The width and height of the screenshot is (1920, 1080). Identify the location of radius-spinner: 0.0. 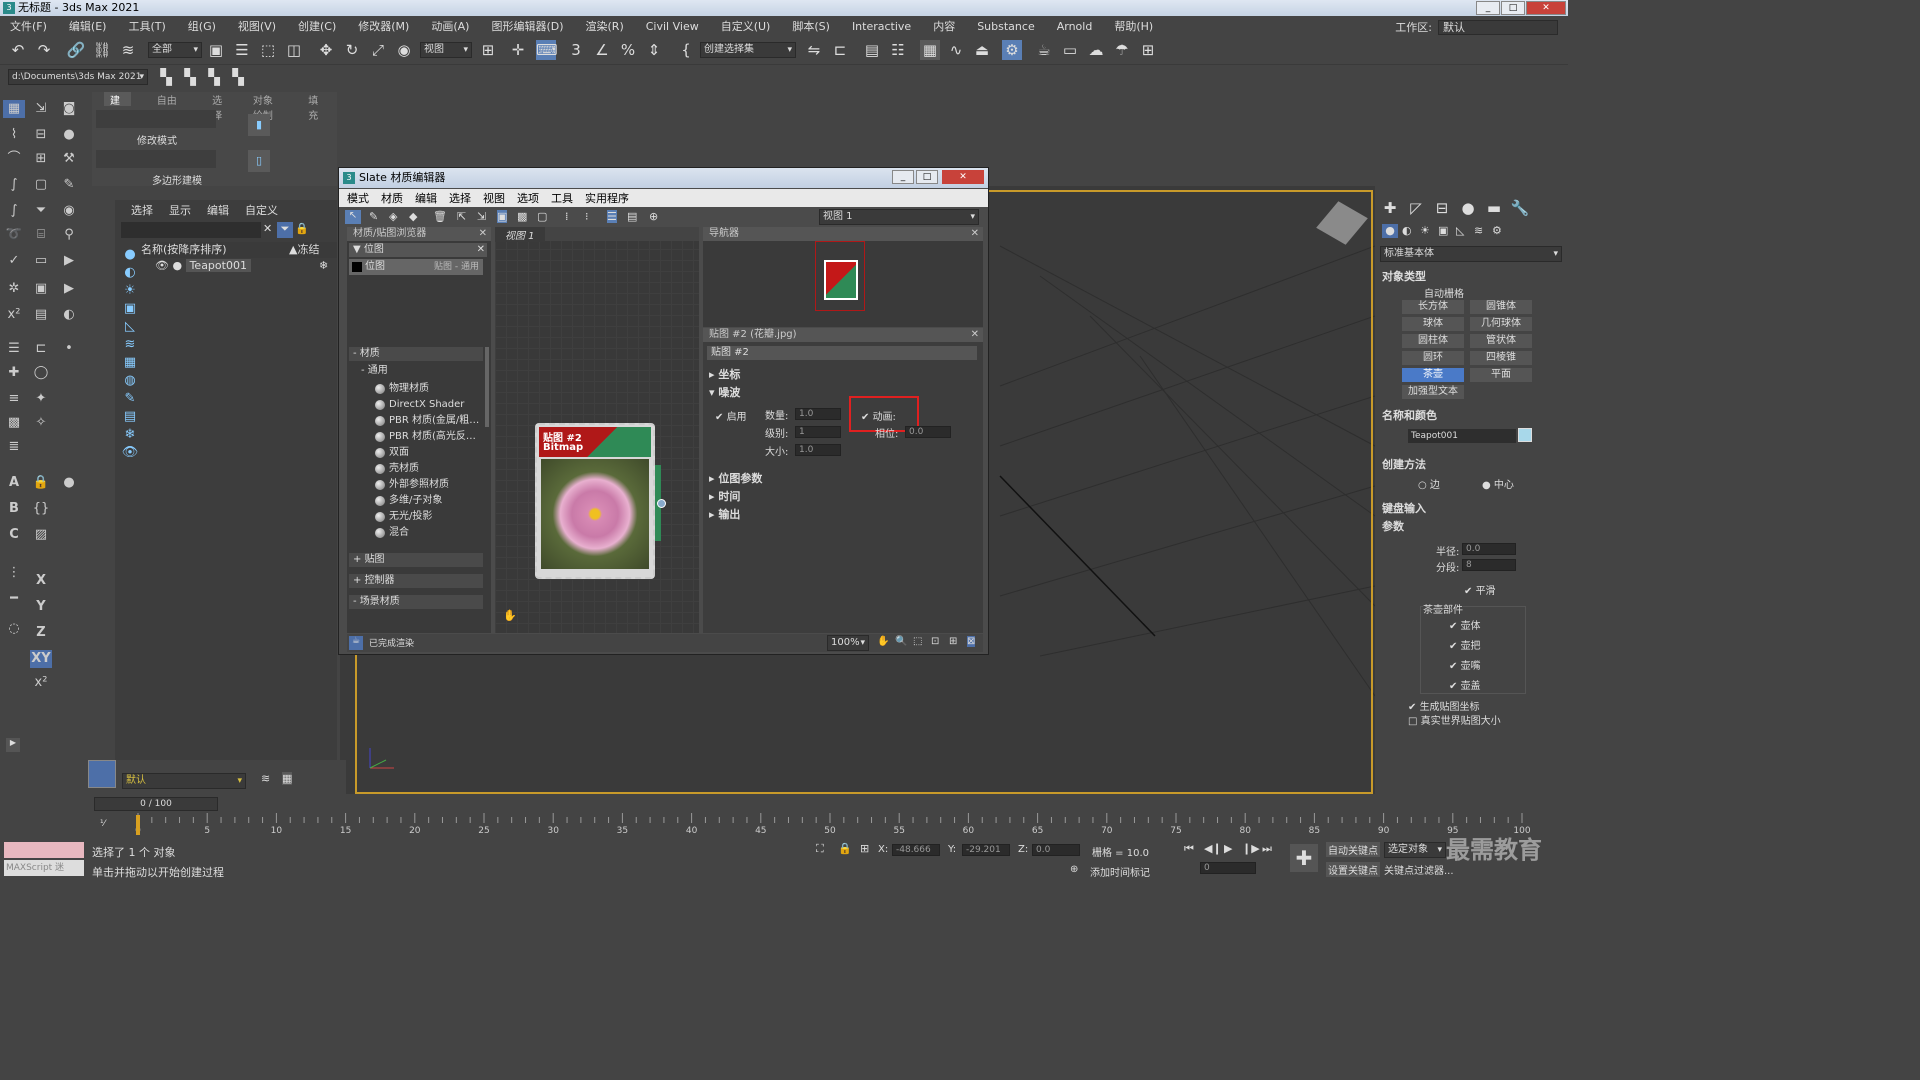
(1489, 549).